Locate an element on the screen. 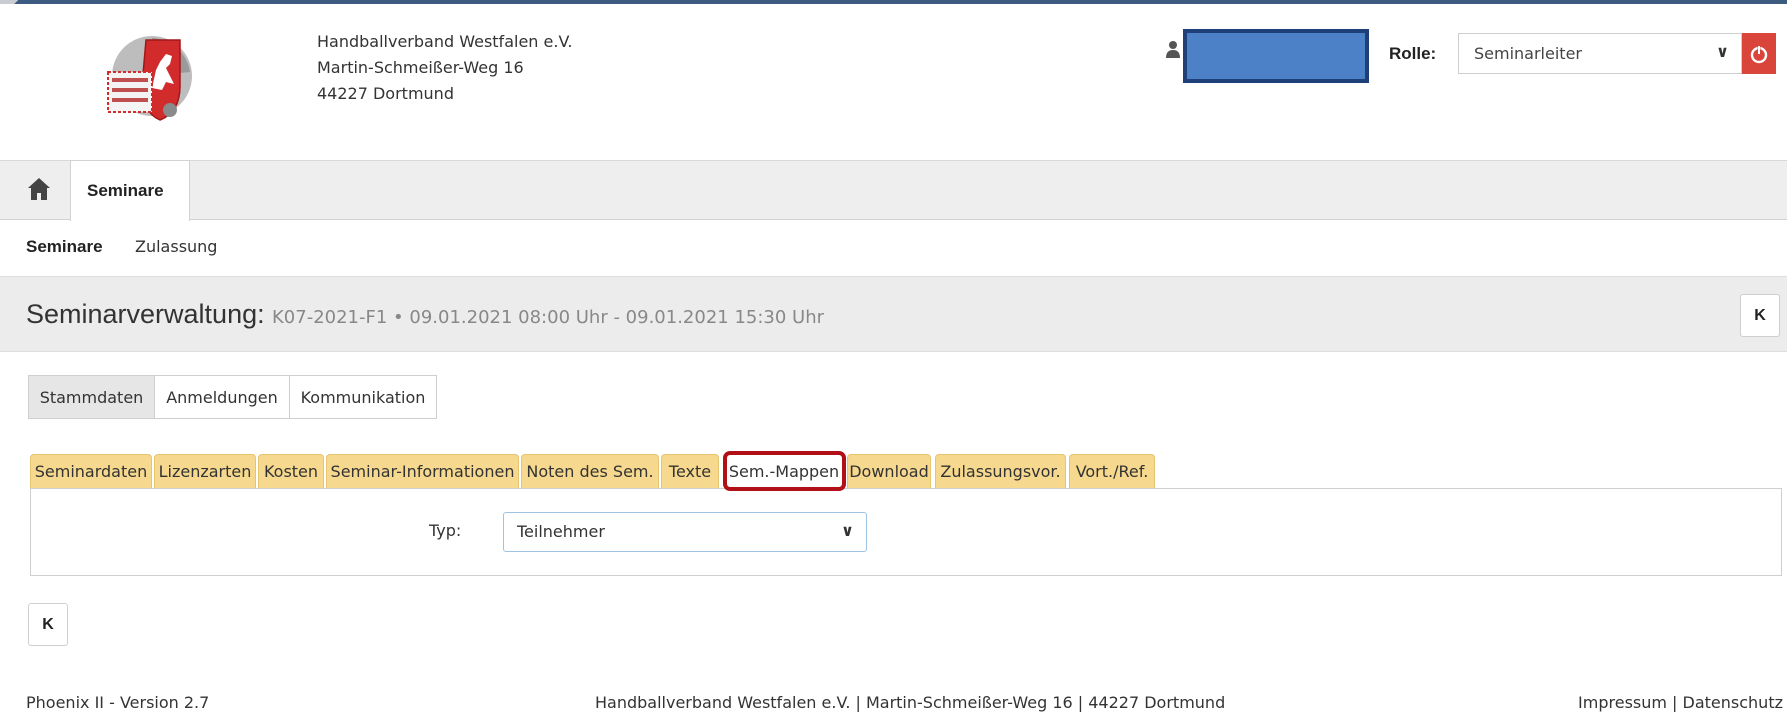 The width and height of the screenshot is (1787, 724). tab-zulassungsvor: Zulassungsvor. is located at coordinates (1000, 472).